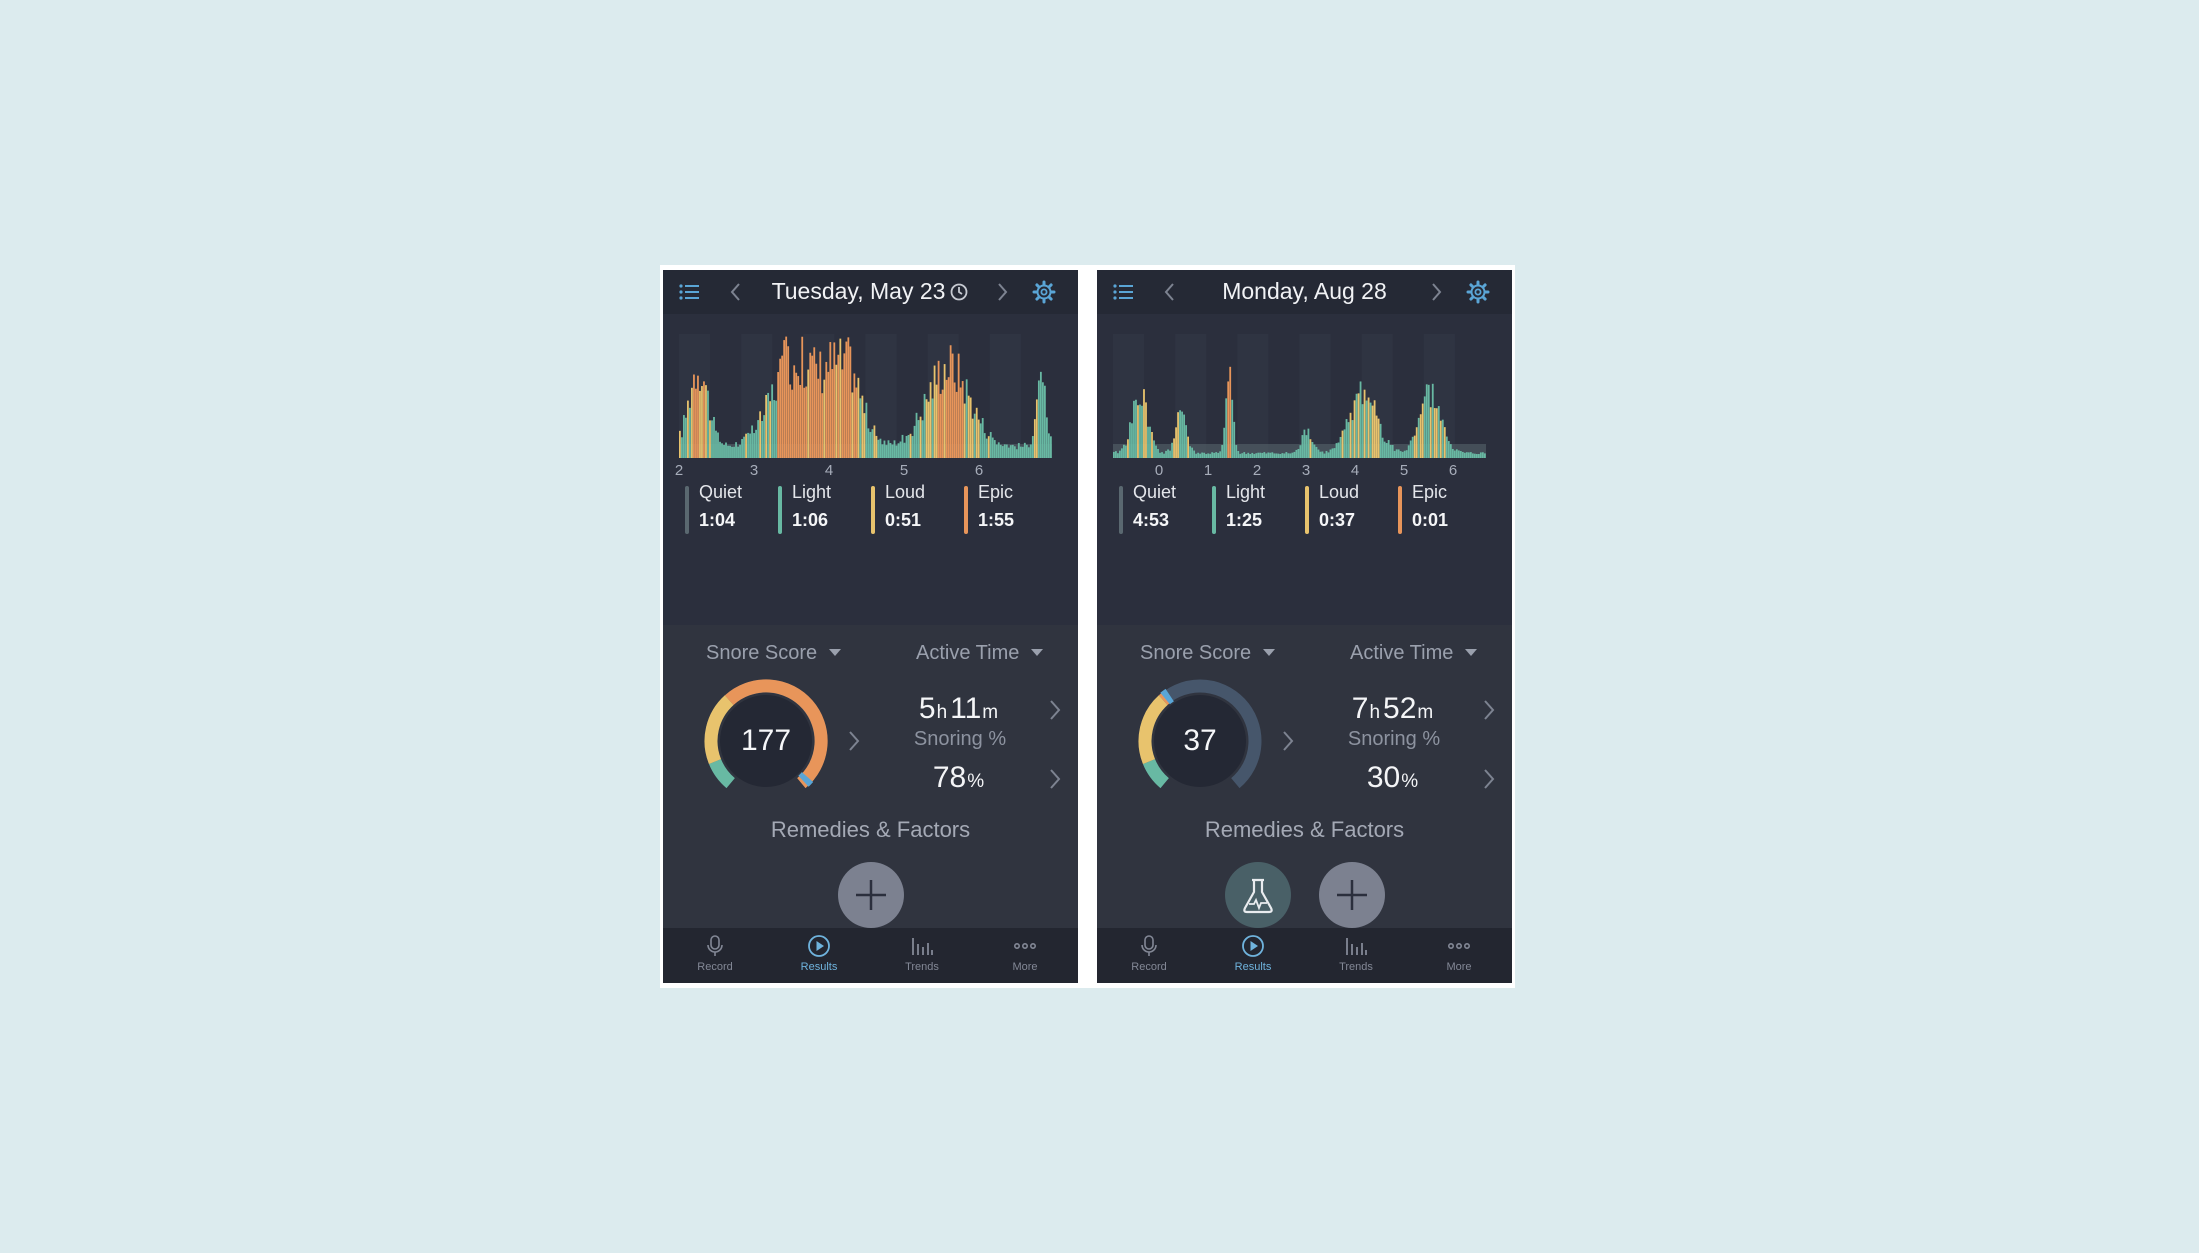  I want to click on legend-value: 0:51, so click(903, 520).